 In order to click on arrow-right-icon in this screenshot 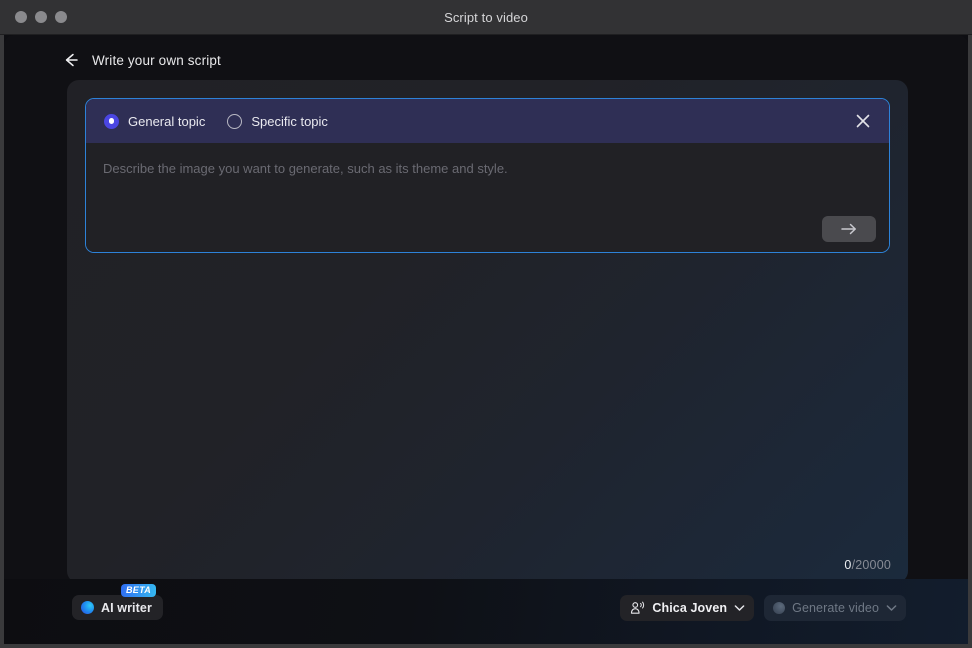, I will do `click(848, 229)`.